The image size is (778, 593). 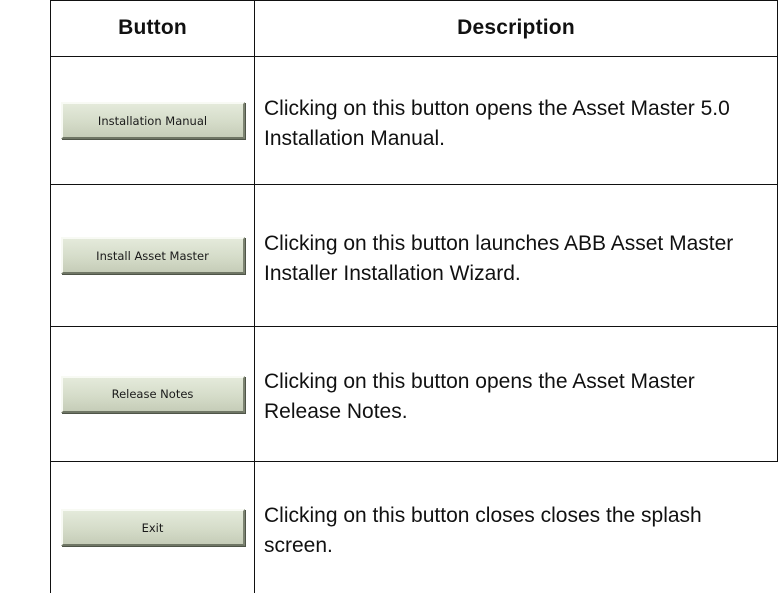 I want to click on installation-manual-button: Installation Manual, so click(x=152, y=120).